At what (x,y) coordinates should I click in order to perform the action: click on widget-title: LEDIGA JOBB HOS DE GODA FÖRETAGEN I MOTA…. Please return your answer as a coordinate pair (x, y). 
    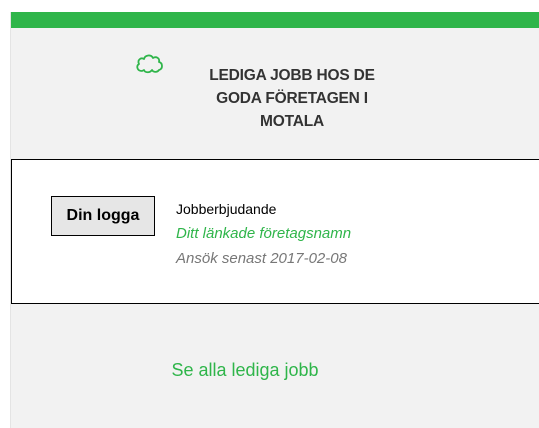
    Looking at the image, I should click on (292, 98).